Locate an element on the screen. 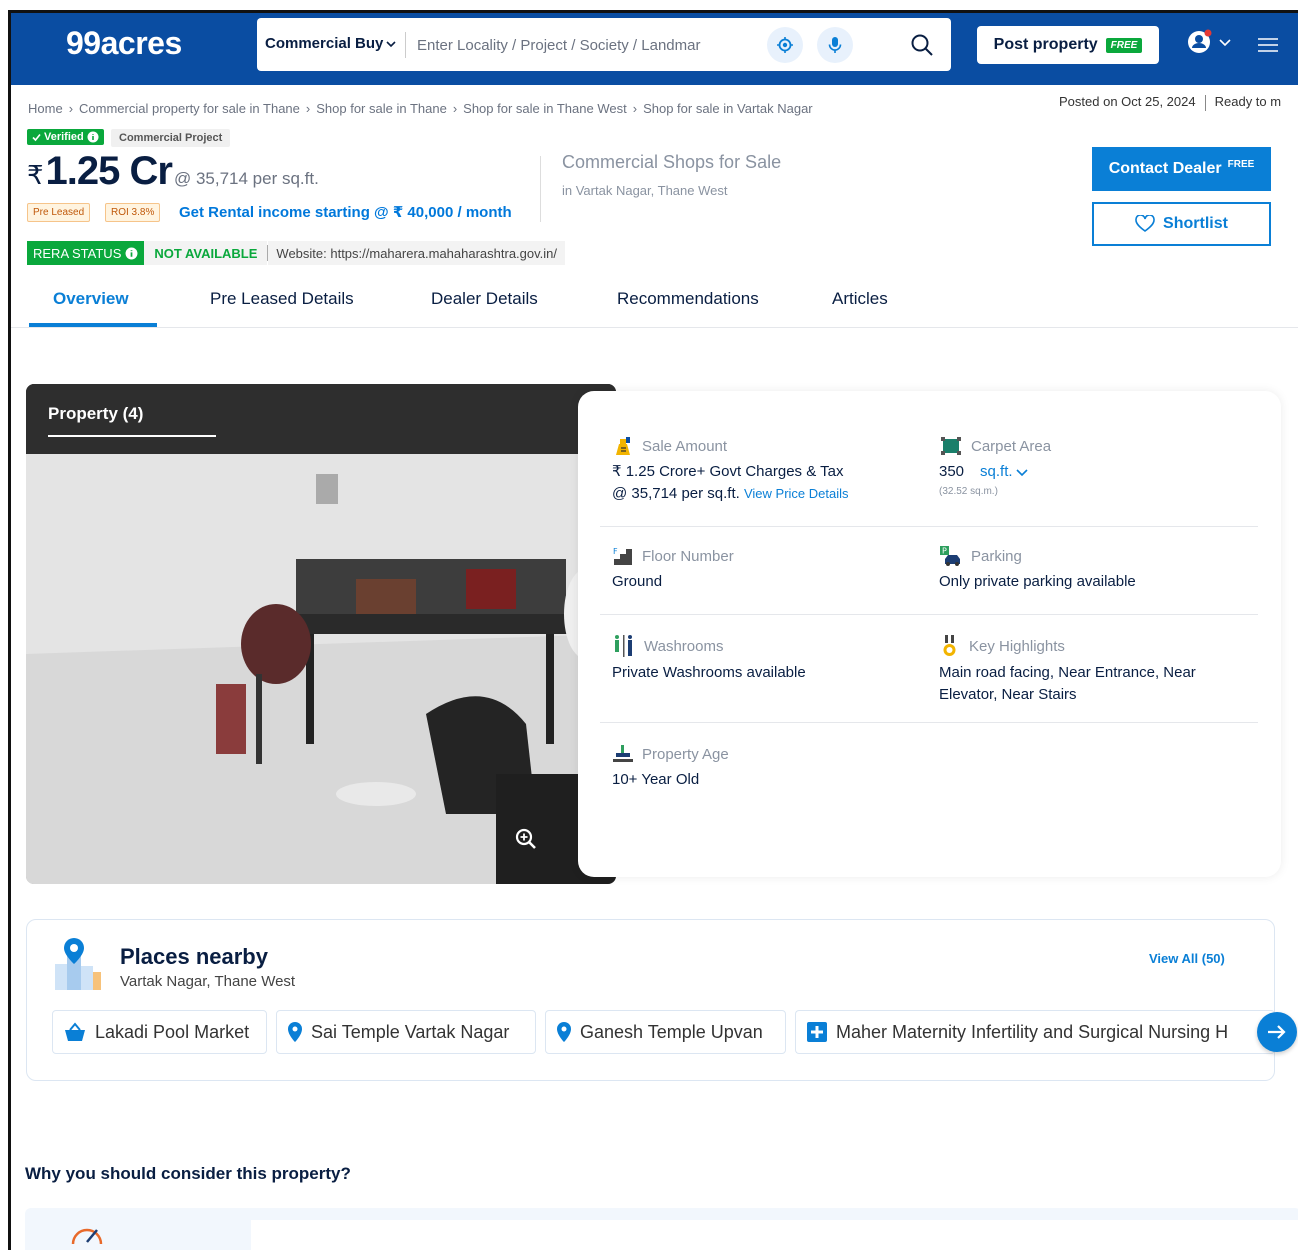  posted-date: Posted on Oct 25, 2024 is located at coordinates (1127, 101).